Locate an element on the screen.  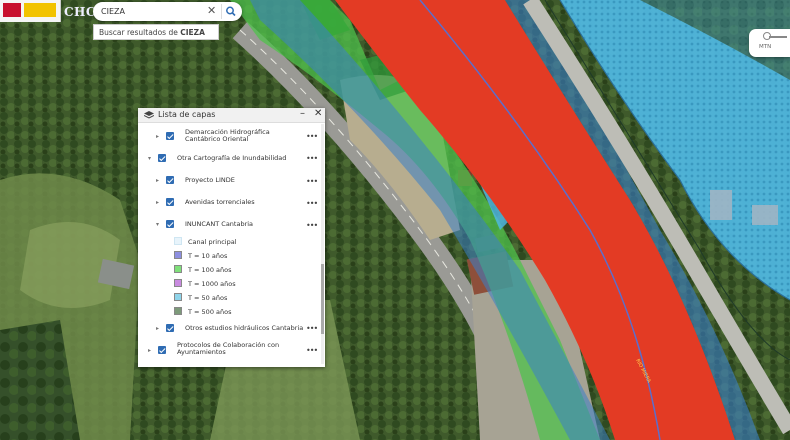
search-icon is located at coordinates (231, 11).